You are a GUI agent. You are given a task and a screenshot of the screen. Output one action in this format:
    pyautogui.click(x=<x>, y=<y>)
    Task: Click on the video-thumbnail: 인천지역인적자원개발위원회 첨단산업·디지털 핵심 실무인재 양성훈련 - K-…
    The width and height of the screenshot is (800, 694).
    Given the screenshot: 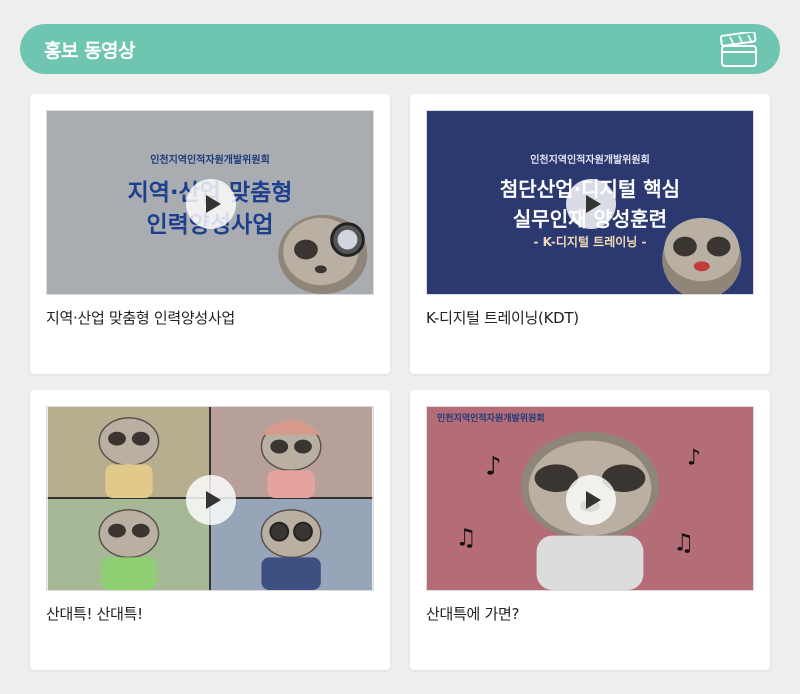 What is the action you would take?
    pyautogui.click(x=590, y=202)
    